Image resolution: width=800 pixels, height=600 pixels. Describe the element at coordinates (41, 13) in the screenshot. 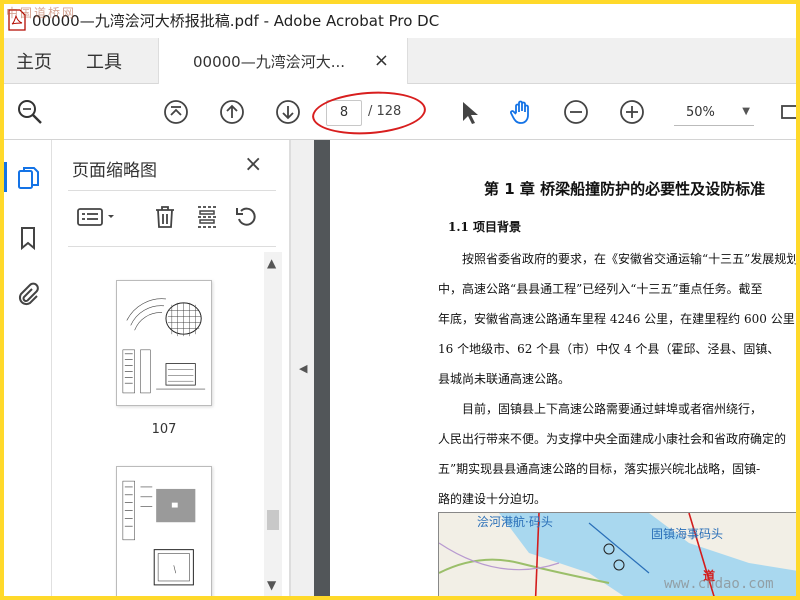

I see `watermark-top: 中国道桥网` at that location.